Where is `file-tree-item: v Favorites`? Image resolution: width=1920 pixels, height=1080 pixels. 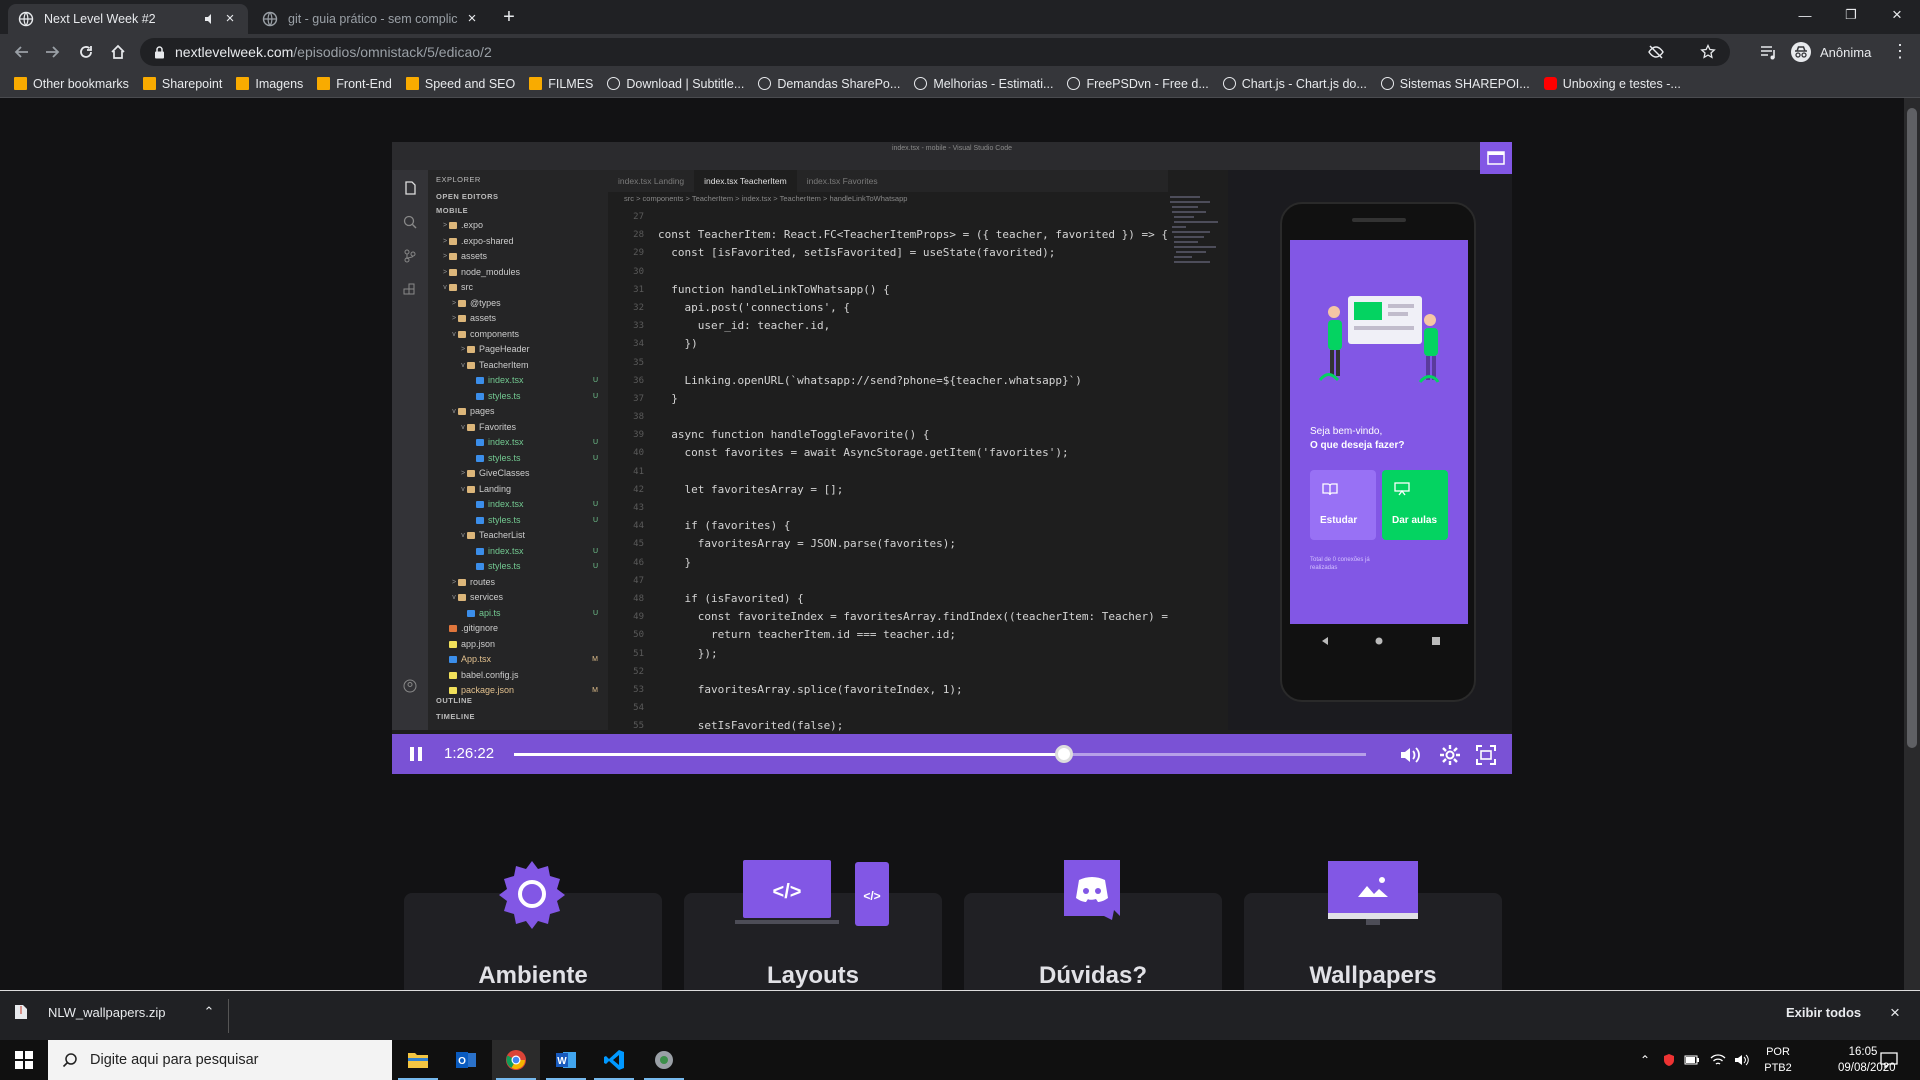
file-tree-item: v Favorites is located at coordinates (518, 428).